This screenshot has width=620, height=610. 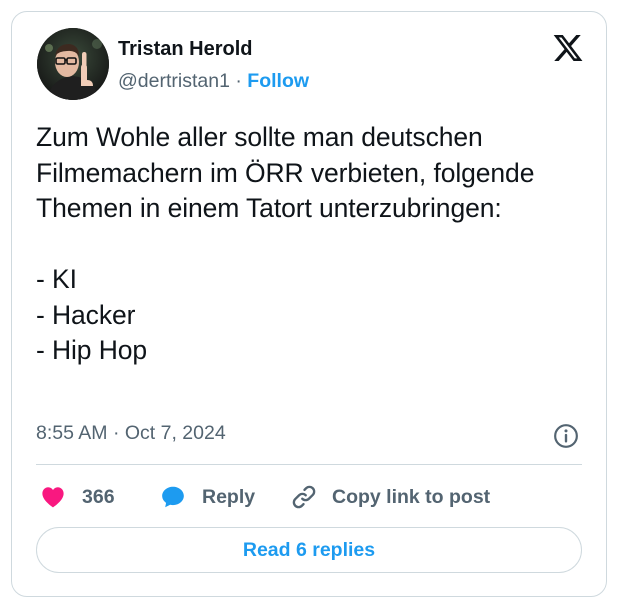 What do you see at coordinates (77, 497) in the screenshot?
I see `like-button: 366` at bounding box center [77, 497].